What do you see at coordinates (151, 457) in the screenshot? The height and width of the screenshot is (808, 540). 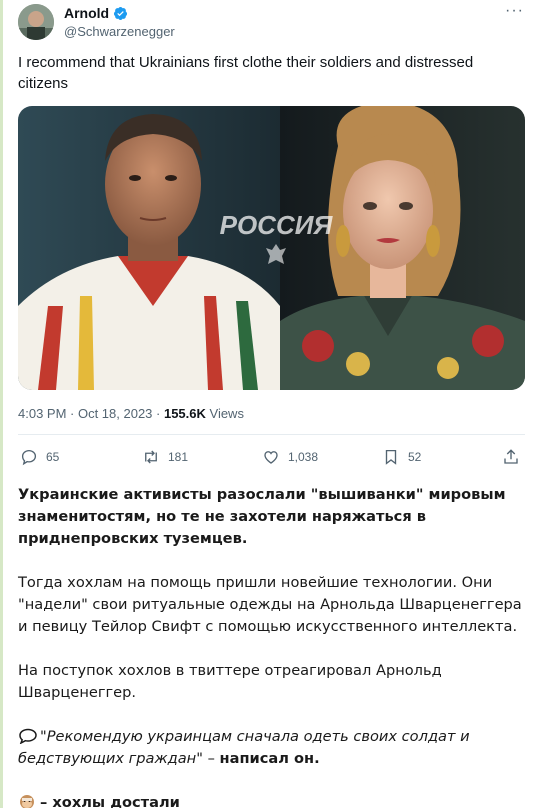 I see `retweet-icon` at bounding box center [151, 457].